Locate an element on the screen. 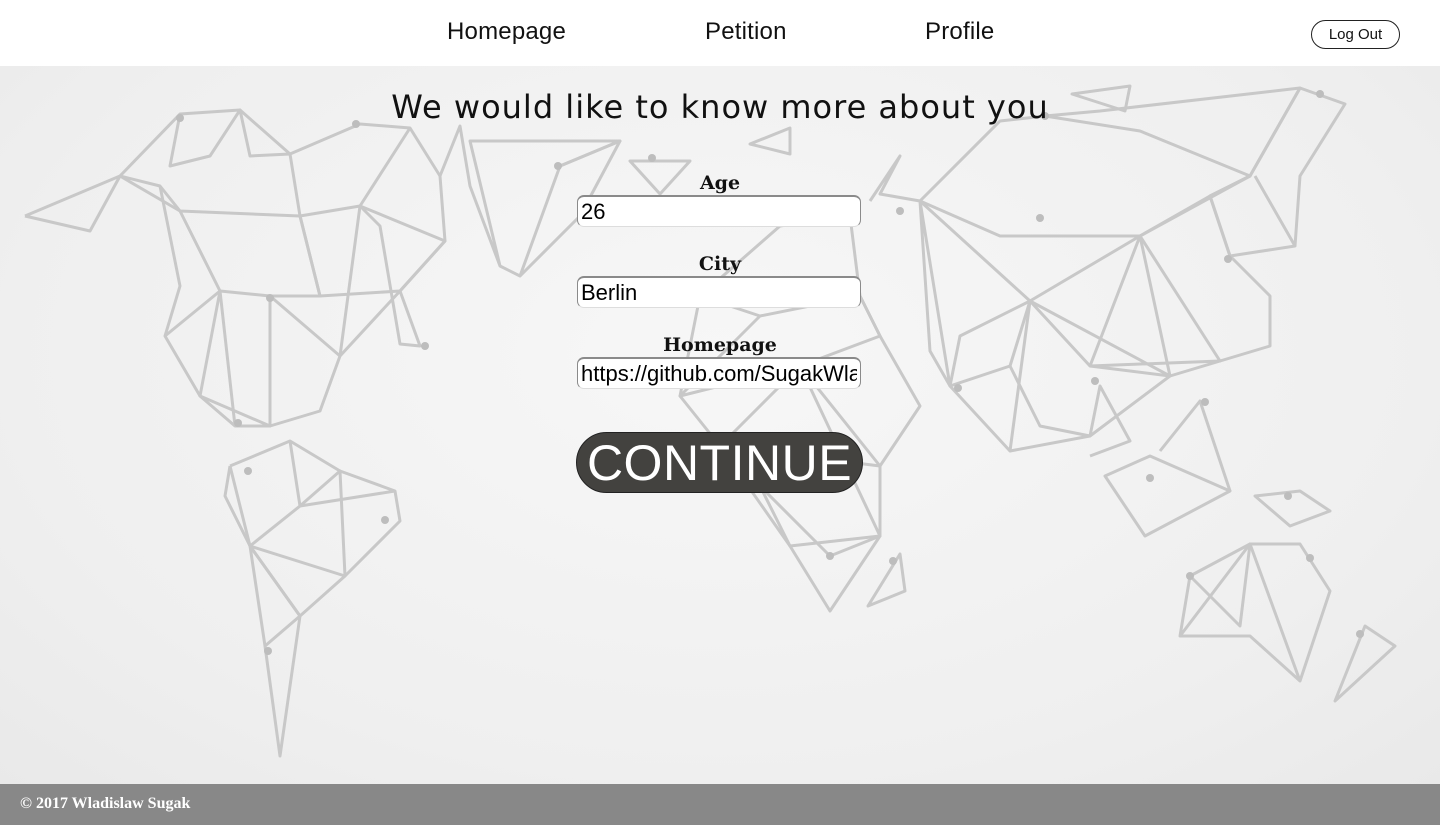 The height and width of the screenshot is (825, 1440). homepage-label: Homepage is located at coordinates (720, 345).